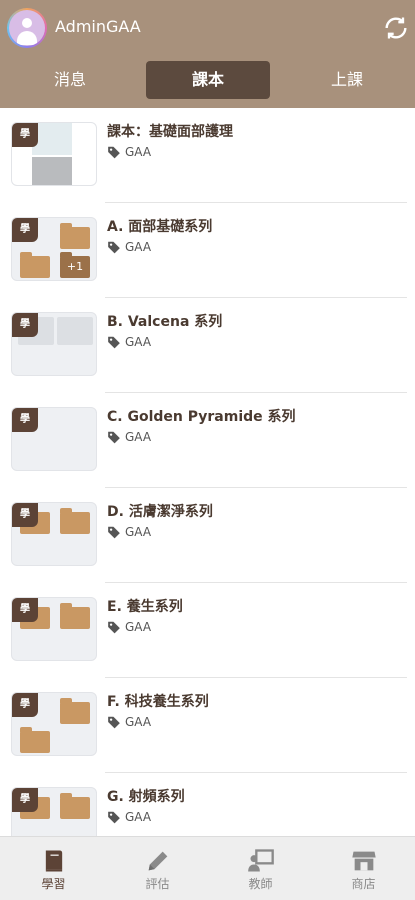 The height and width of the screenshot is (900, 415). I want to click on avatar, so click(27, 28).